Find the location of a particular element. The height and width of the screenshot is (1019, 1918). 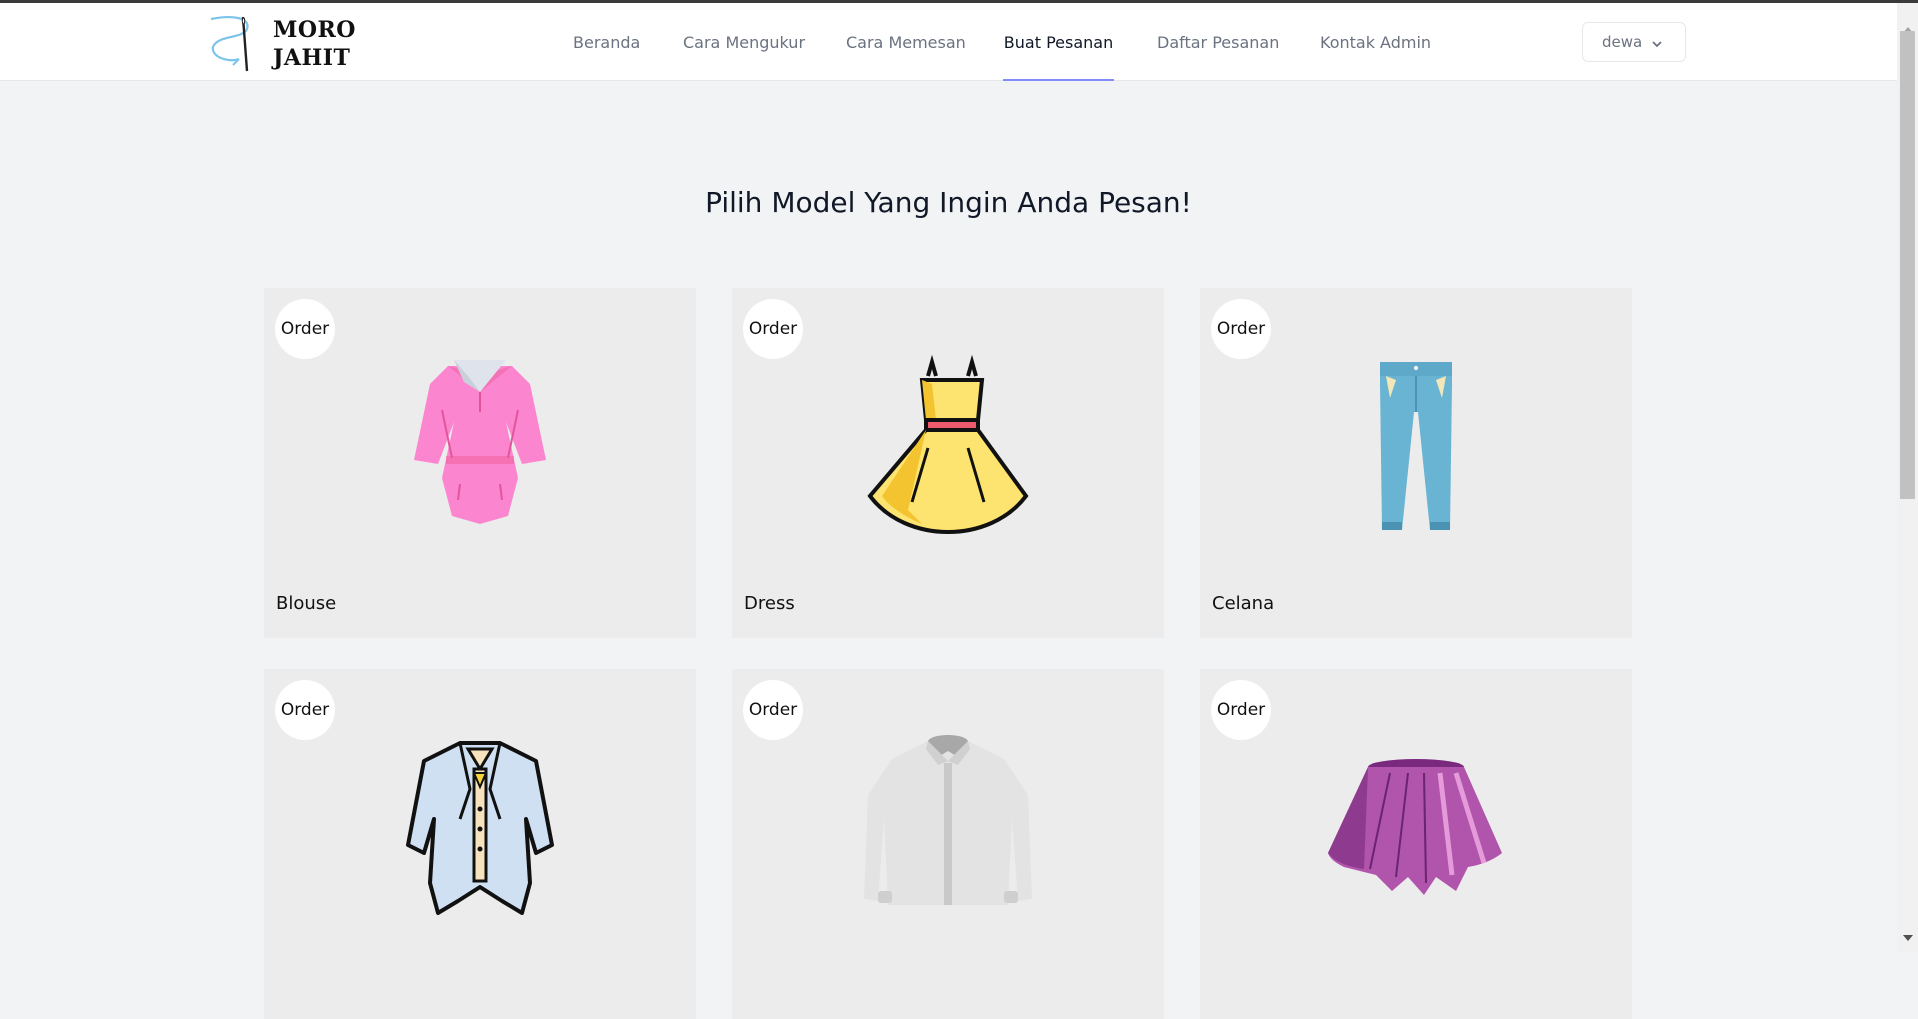

brand-line-1: MORO is located at coordinates (314, 30).